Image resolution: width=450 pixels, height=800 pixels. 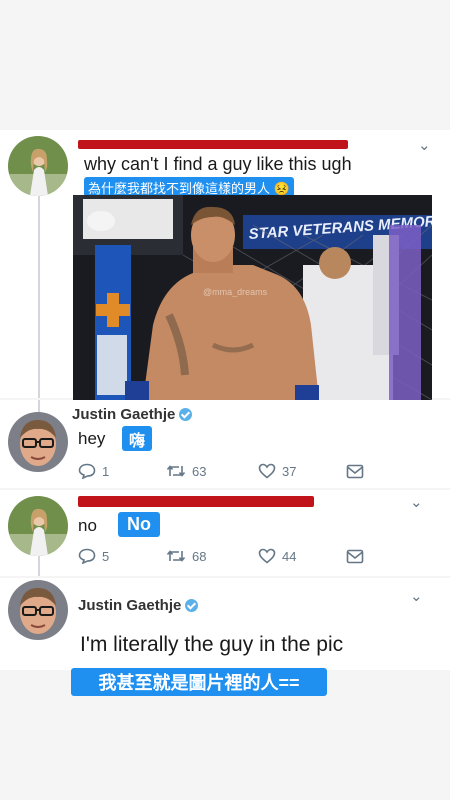 I want to click on tweet-actions: 5 68 44, so click(x=228, y=556).